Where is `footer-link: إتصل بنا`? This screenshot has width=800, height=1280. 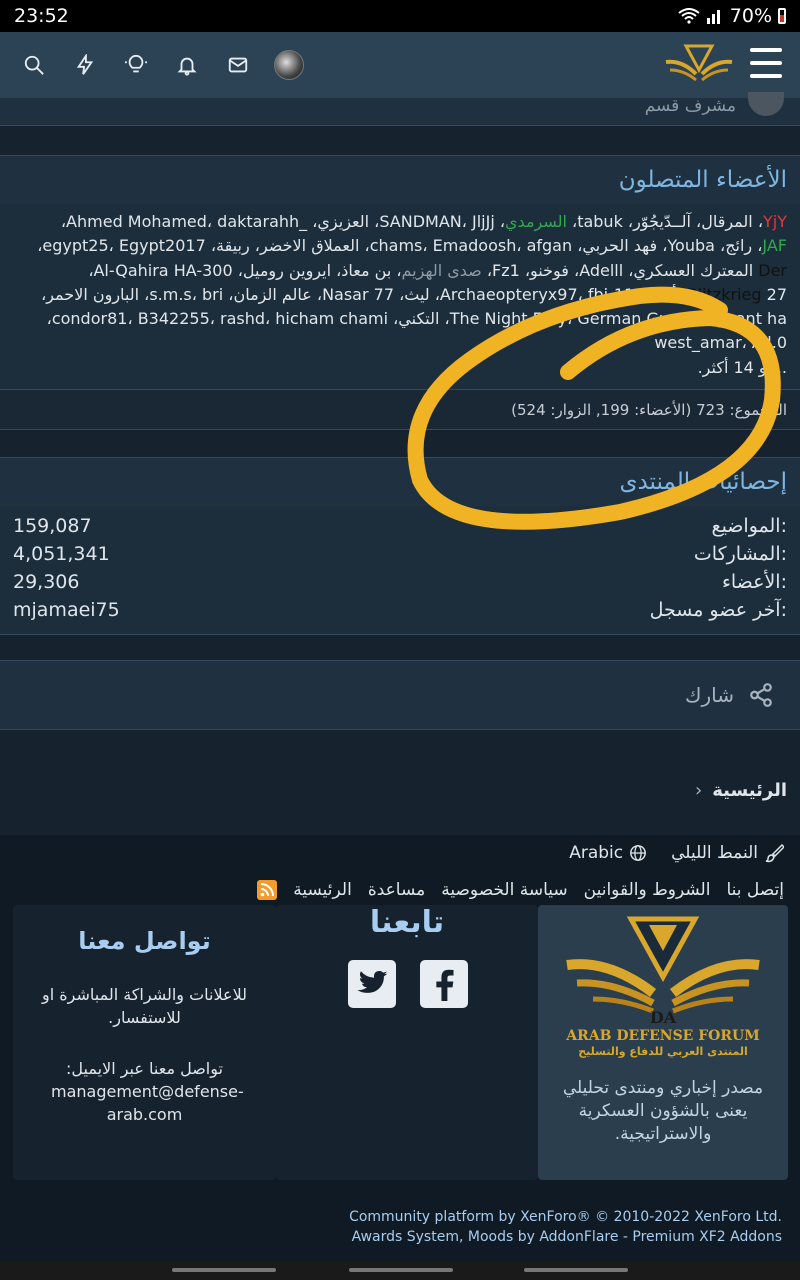
footer-link: إتصل بنا is located at coordinates (755, 890).